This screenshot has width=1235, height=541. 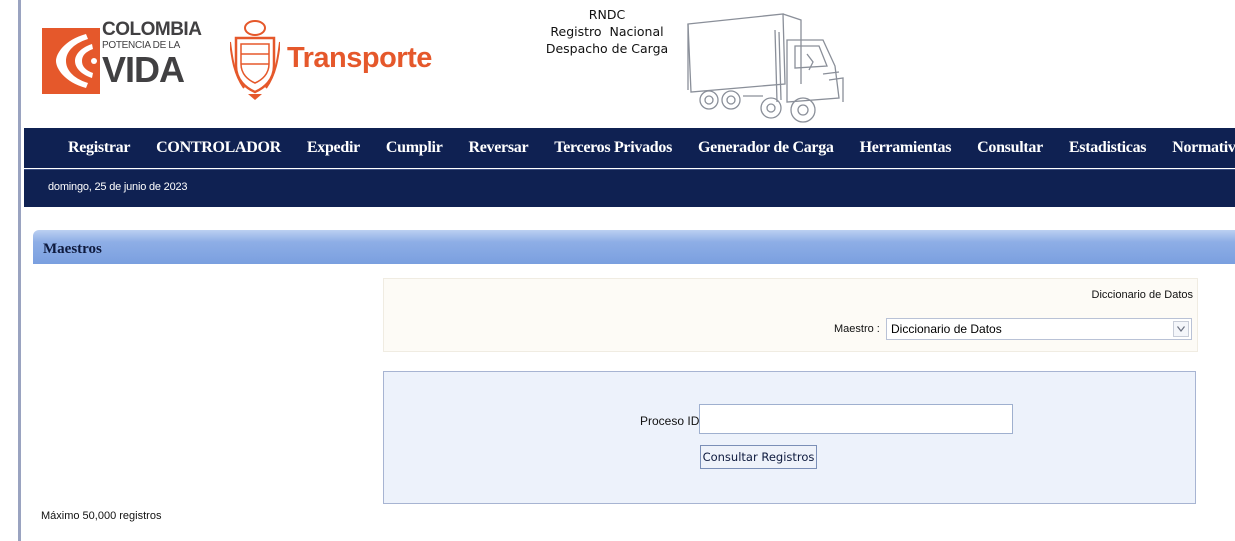 What do you see at coordinates (414, 148) in the screenshot?
I see `nav-cumplir: Cumplir` at bounding box center [414, 148].